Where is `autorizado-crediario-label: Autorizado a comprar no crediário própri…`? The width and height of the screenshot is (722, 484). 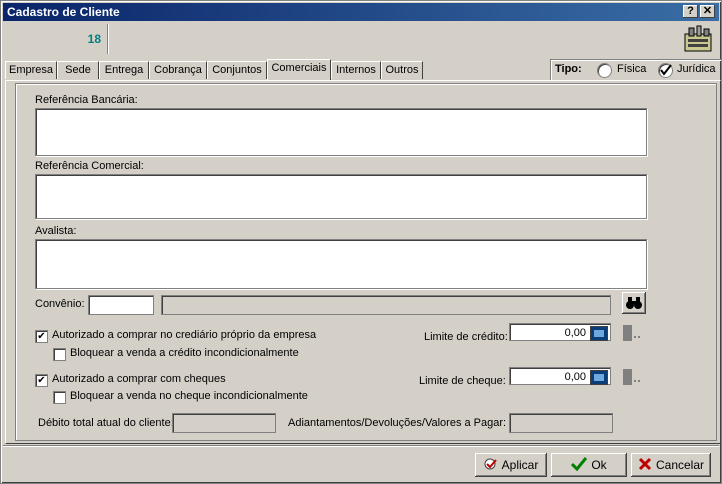 autorizado-crediario-label: Autorizado a comprar no crediário própri… is located at coordinates (184, 335).